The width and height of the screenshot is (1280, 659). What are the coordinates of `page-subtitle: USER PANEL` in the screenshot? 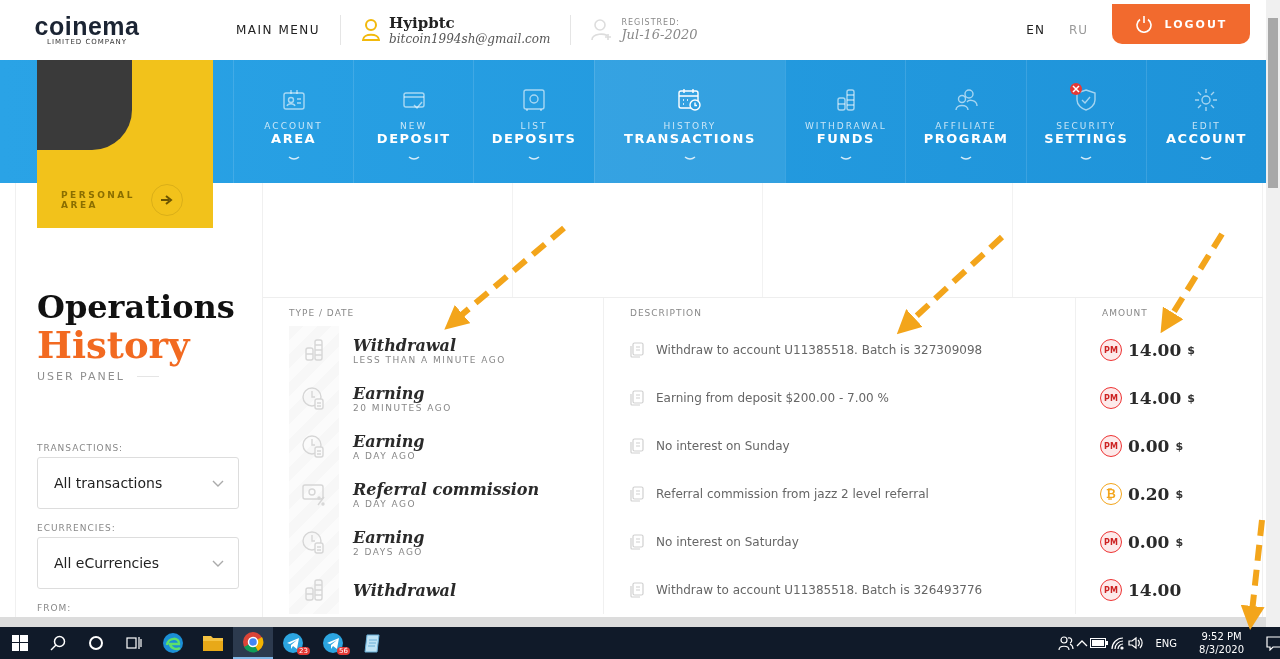 It's located at (81, 376).